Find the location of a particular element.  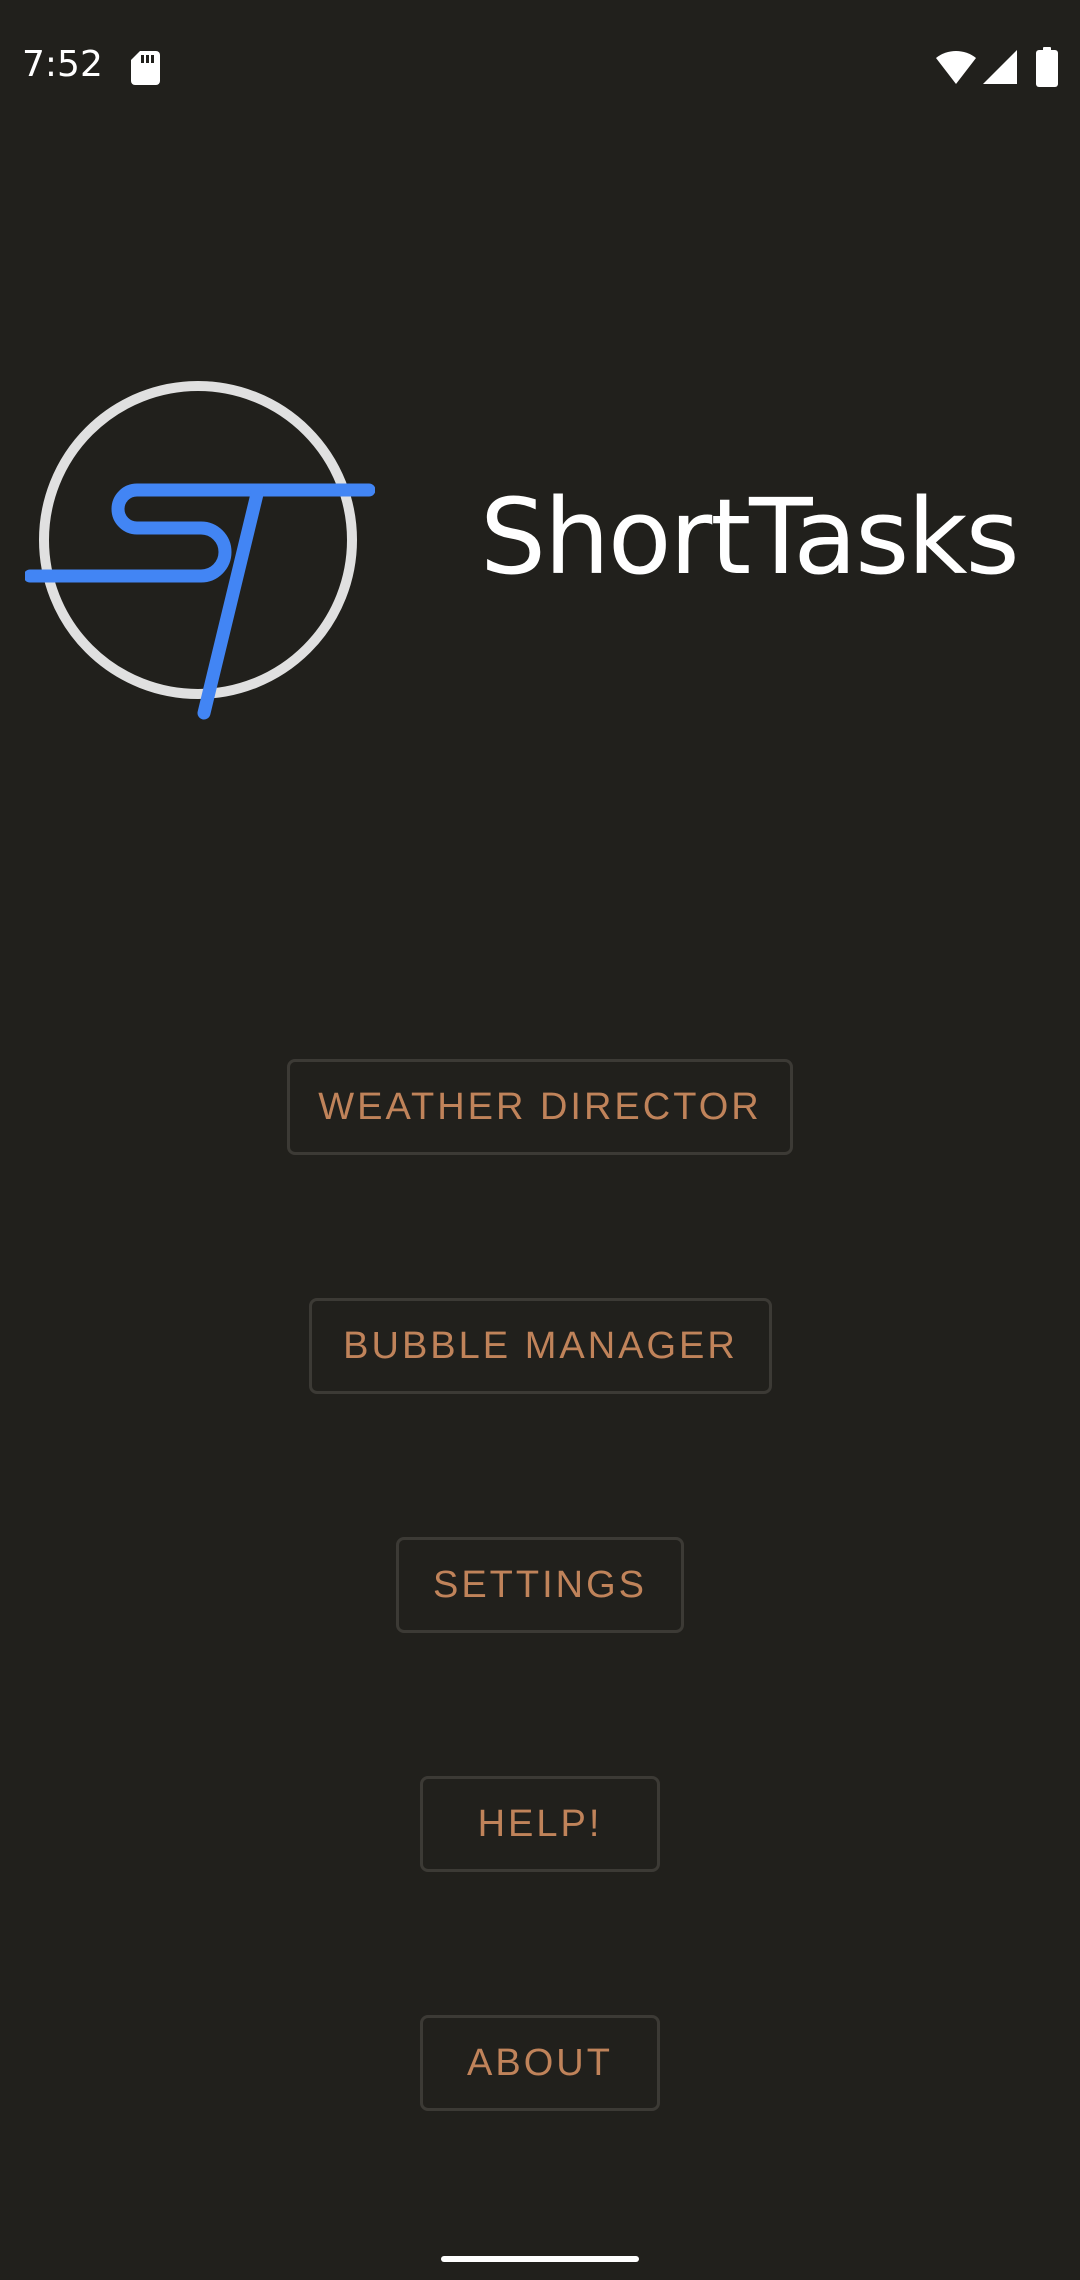

shorttasks-logo-icon is located at coordinates (200, 550).